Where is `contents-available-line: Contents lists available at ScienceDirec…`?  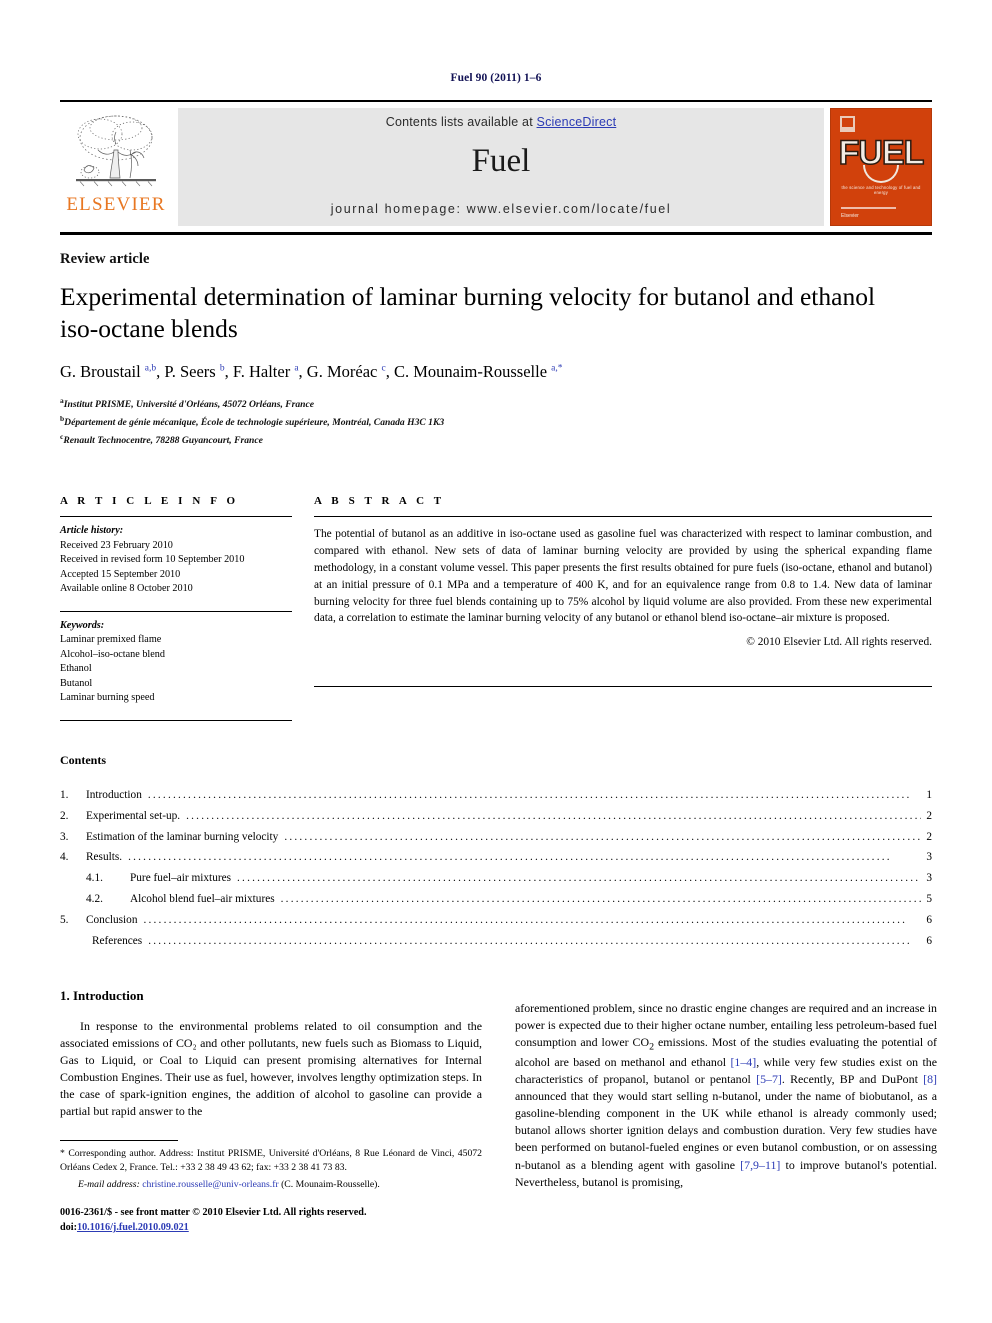
contents-available-line: Contents lists available at ScienceDirec… is located at coordinates (501, 122).